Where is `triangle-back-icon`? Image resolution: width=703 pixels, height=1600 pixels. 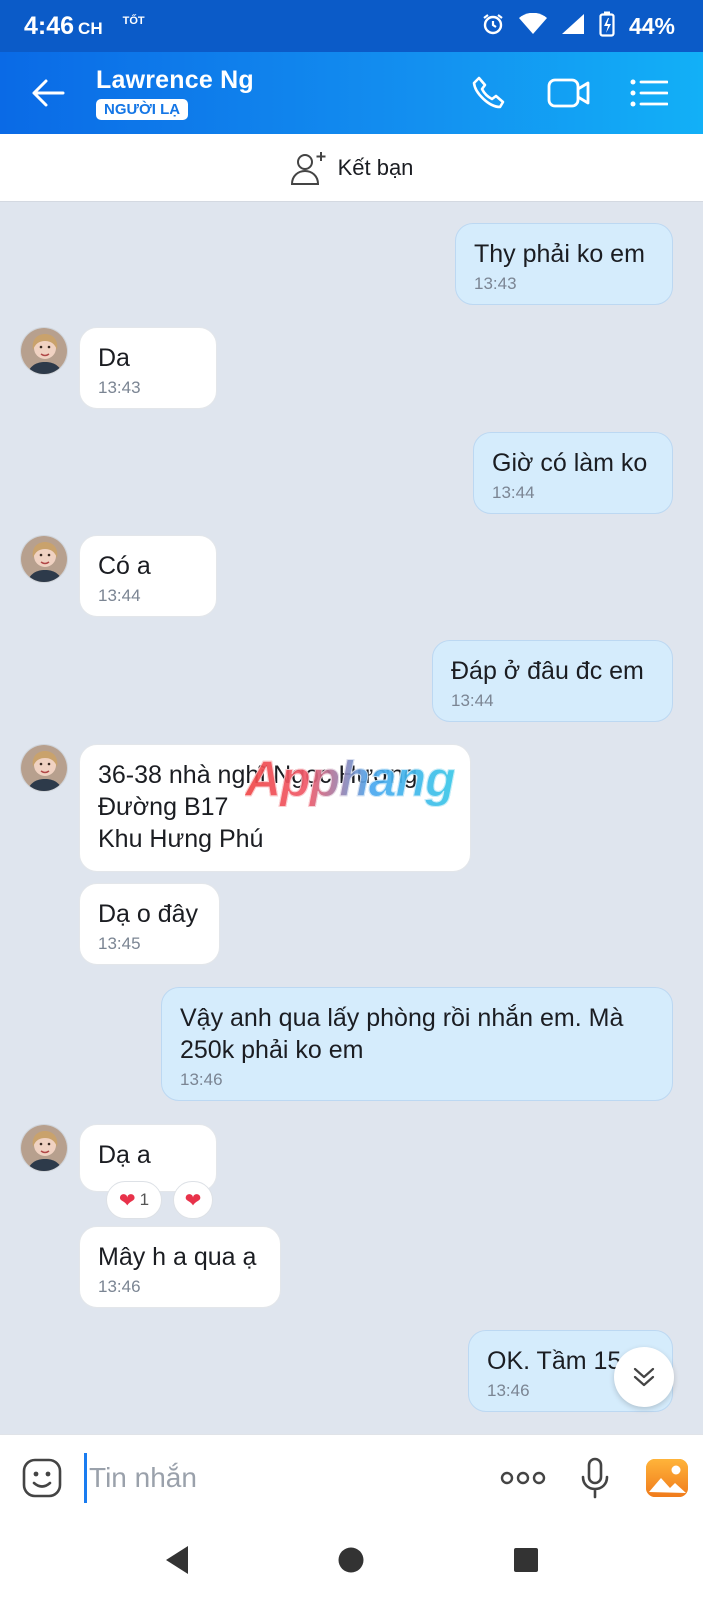
triangle-back-icon is located at coordinates (177, 1560).